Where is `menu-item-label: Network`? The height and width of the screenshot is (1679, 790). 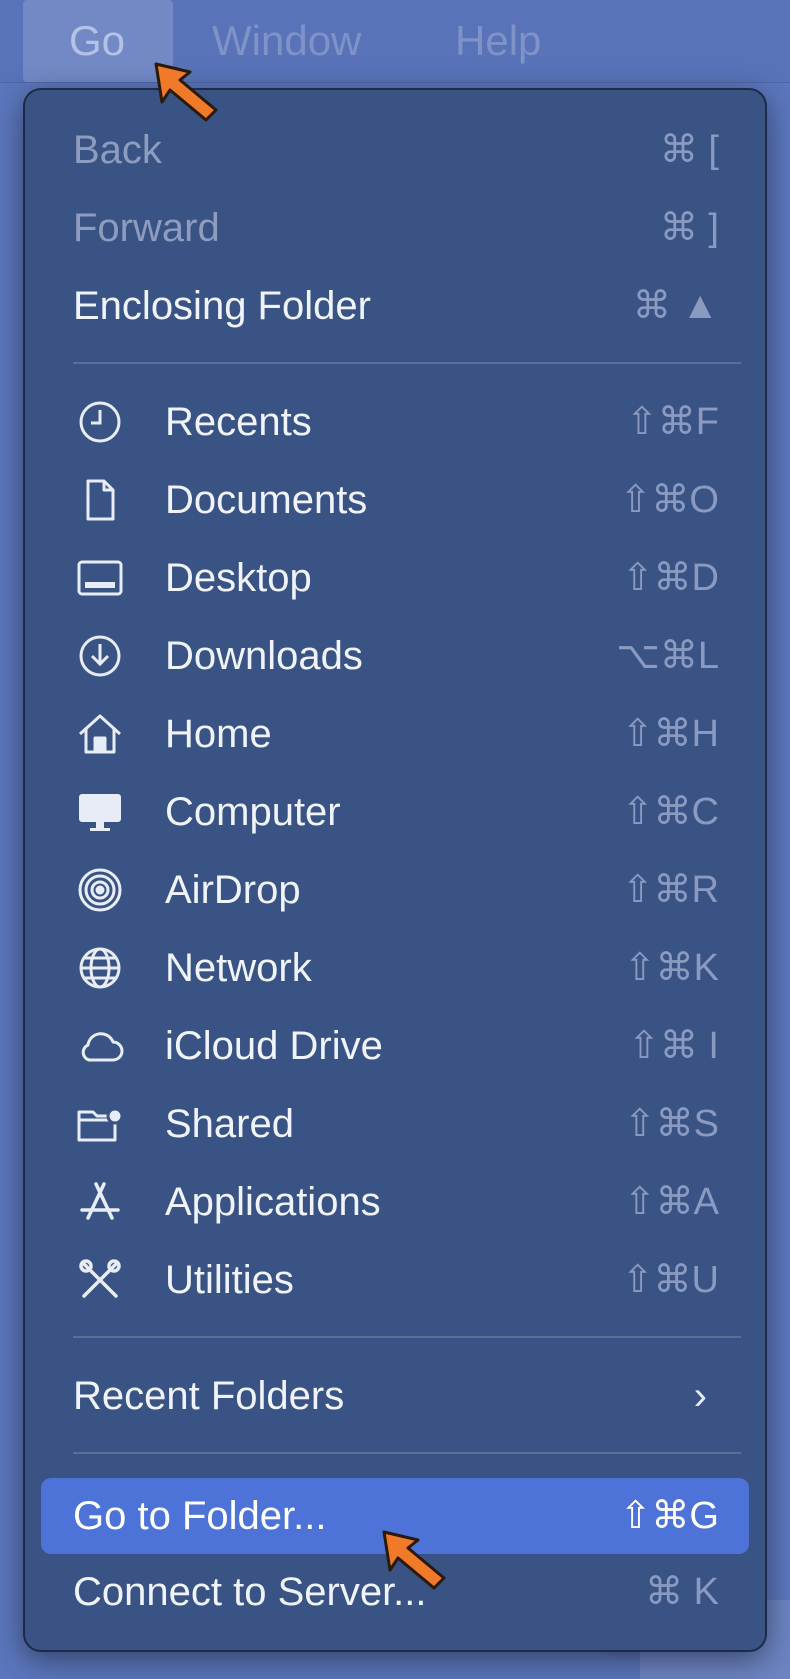
menu-item-label: Network is located at coordinates (238, 968).